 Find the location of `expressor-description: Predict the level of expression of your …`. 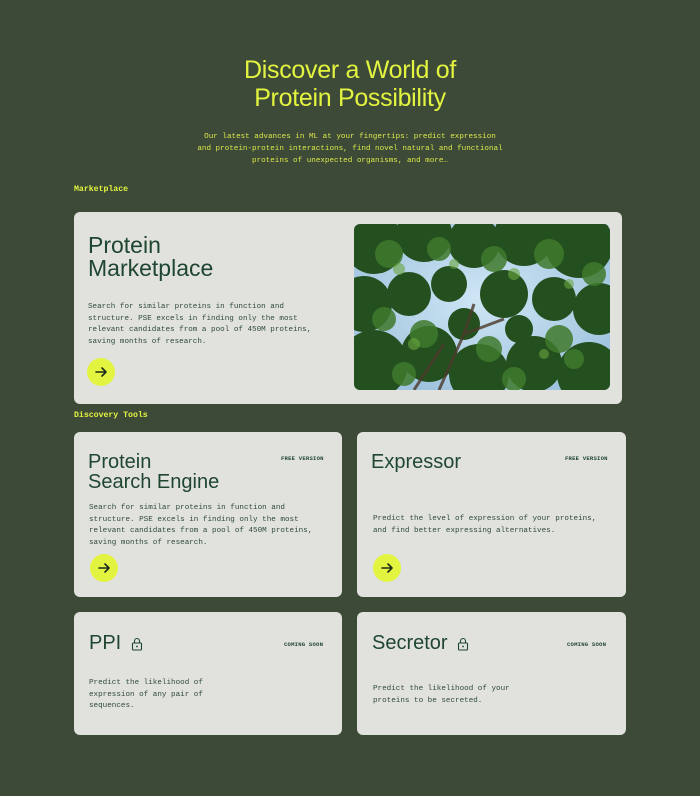

expressor-description: Predict the level of expression of your … is located at coordinates (495, 525).